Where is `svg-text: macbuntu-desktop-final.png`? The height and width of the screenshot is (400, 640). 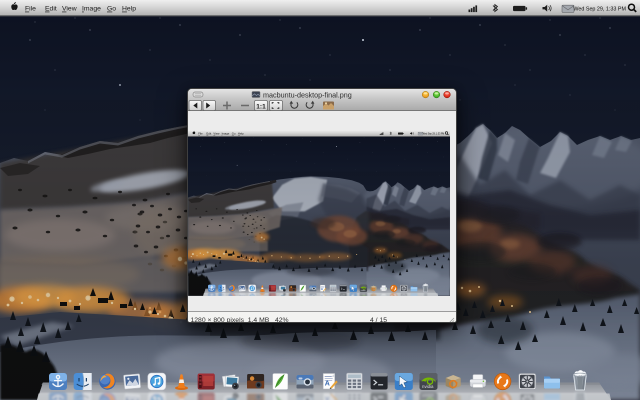 svg-text: macbuntu-desktop-final.png is located at coordinates (307, 94).